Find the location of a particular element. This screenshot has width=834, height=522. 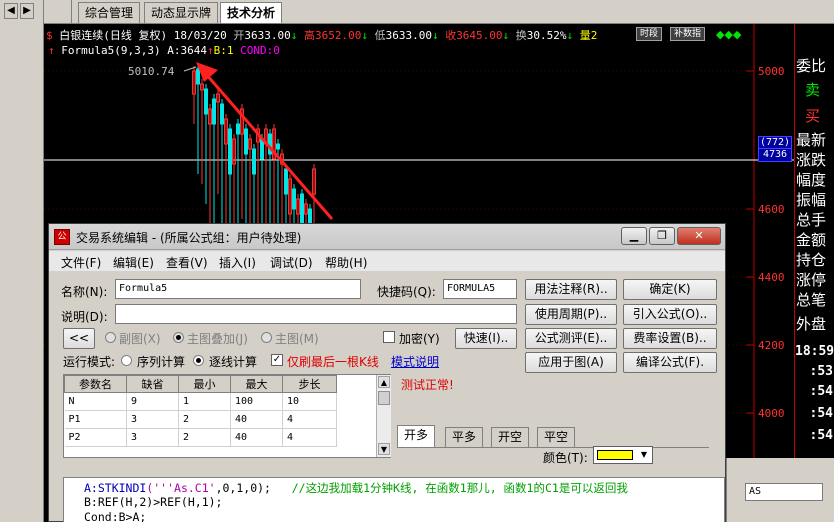

collapse-button: << is located at coordinates (79, 338).